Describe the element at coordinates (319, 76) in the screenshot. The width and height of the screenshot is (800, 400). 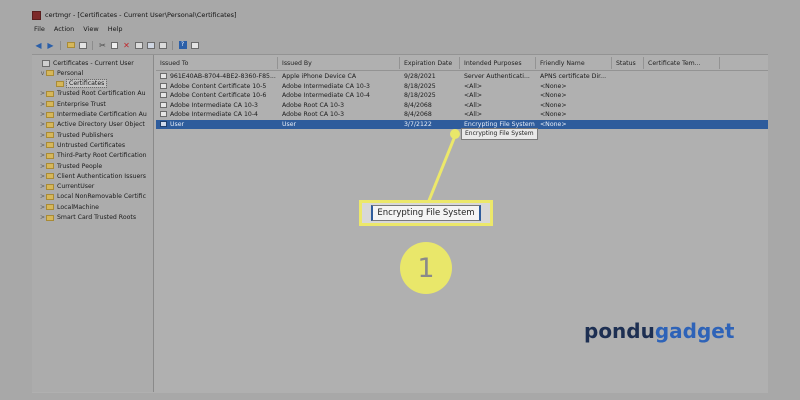
I see `table-cell: Apple iPhone Device CA` at that location.